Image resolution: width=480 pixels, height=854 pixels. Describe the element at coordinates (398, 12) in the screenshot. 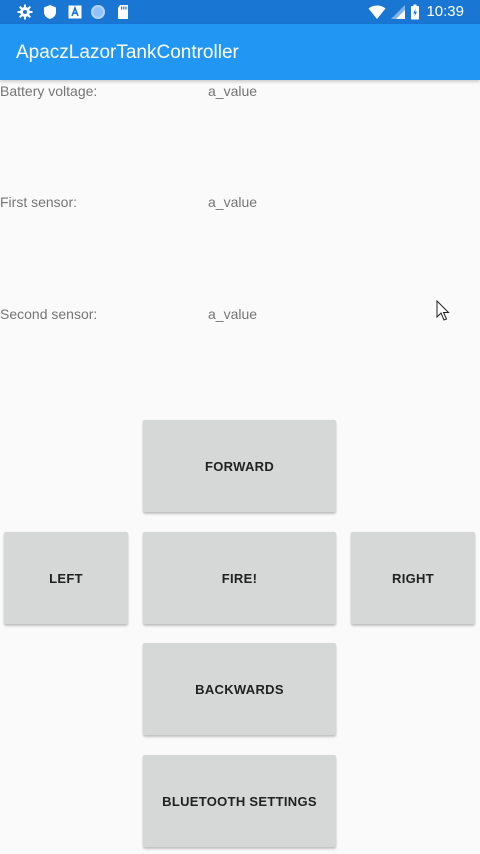

I see `signal-icon` at that location.